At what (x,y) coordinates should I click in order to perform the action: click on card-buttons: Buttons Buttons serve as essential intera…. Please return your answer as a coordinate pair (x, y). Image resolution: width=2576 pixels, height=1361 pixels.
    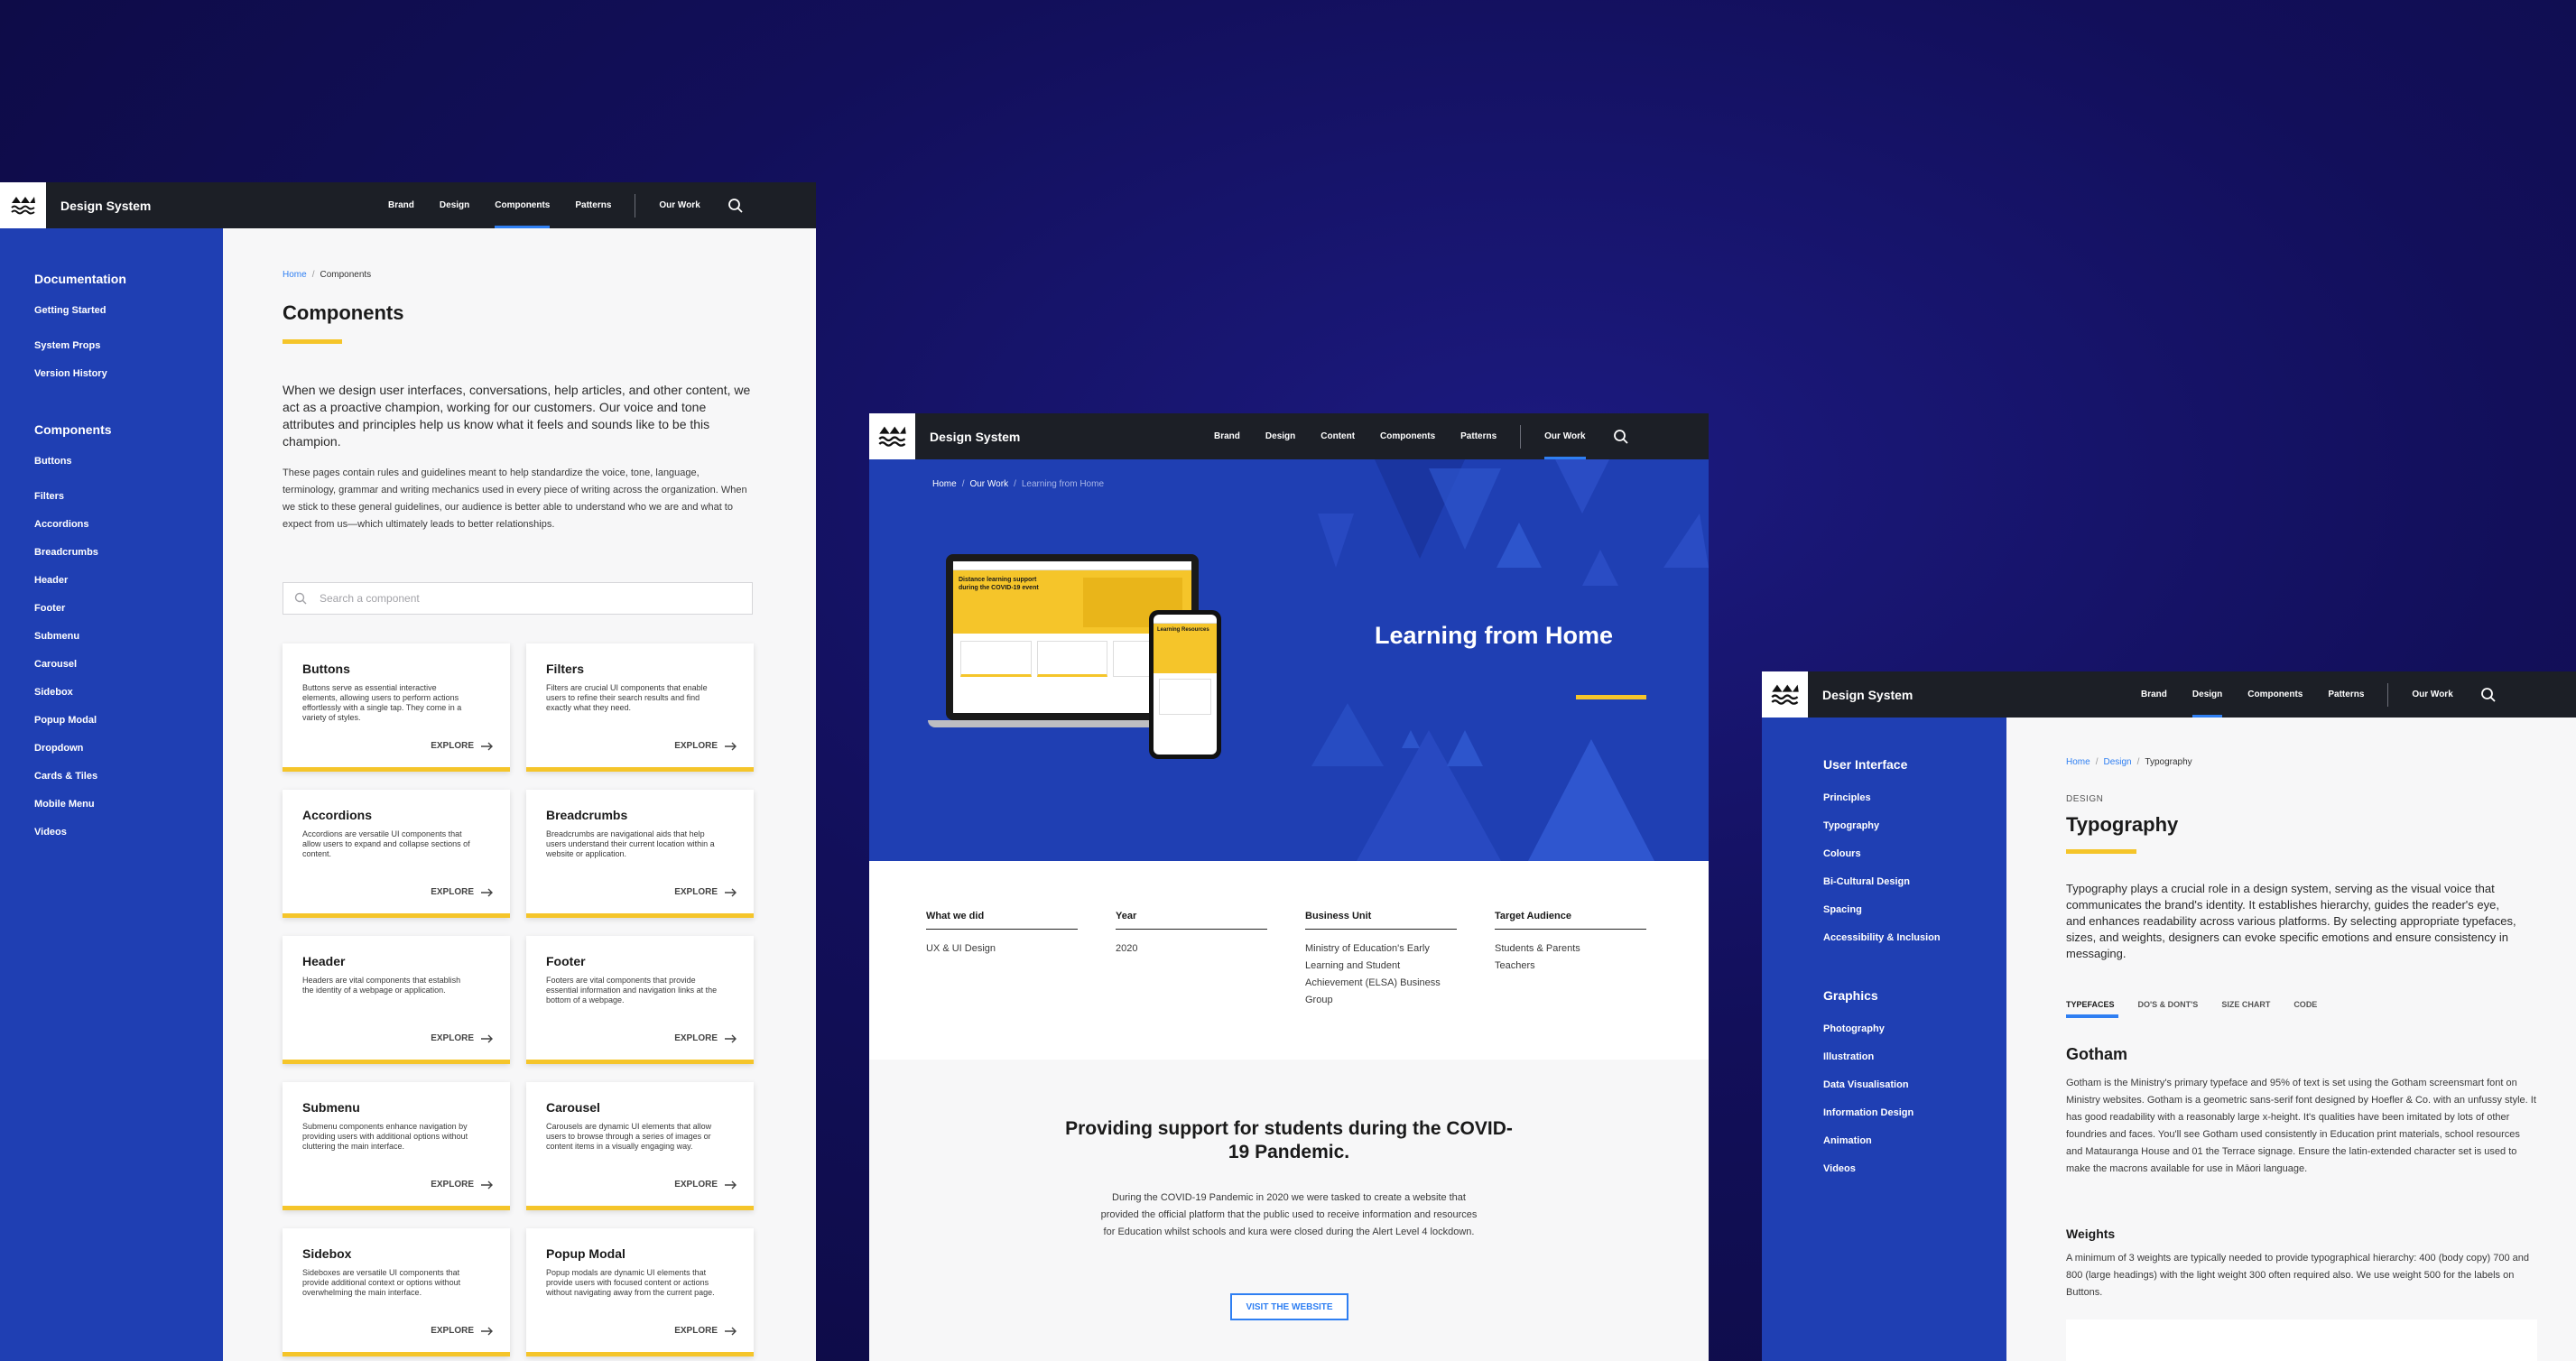
    Looking at the image, I should click on (396, 707).